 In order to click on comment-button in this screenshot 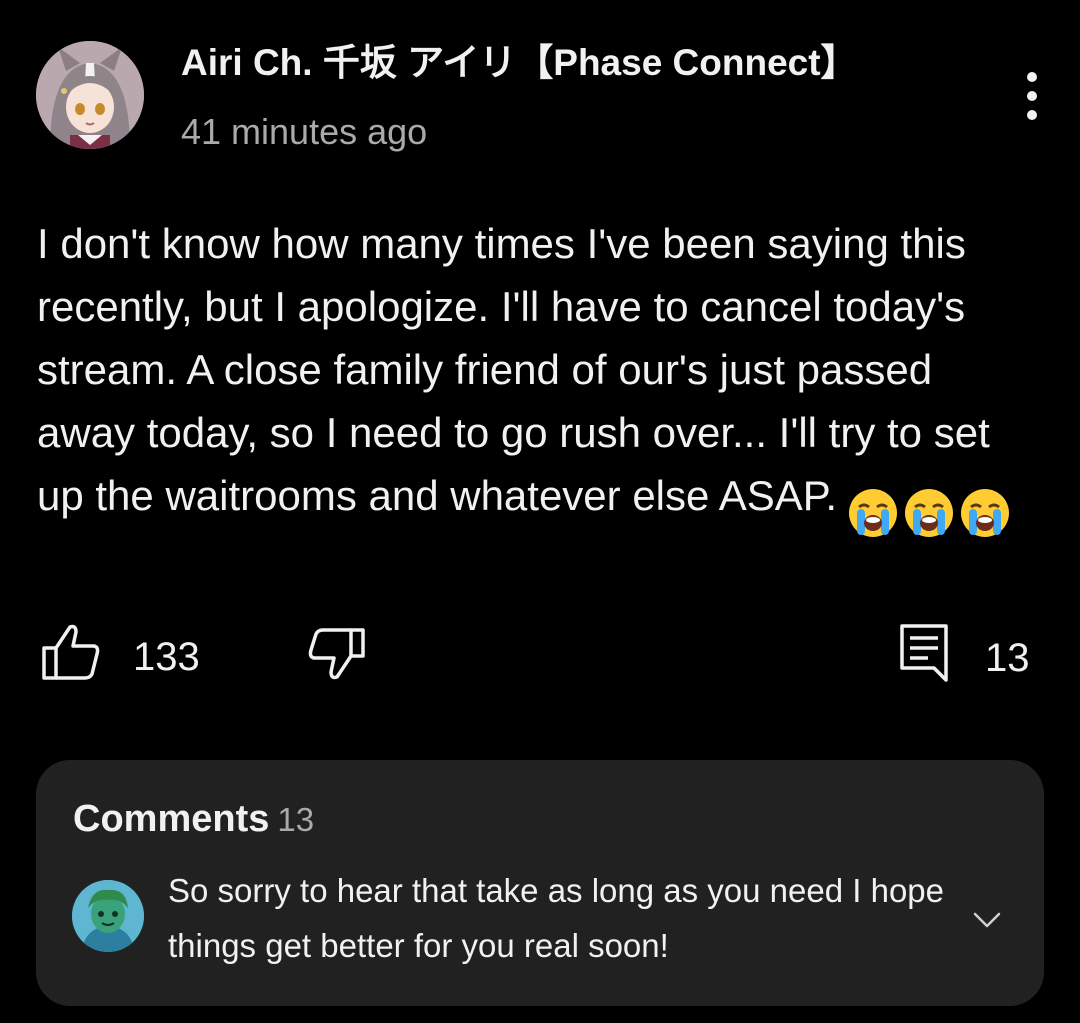, I will do `click(925, 652)`.